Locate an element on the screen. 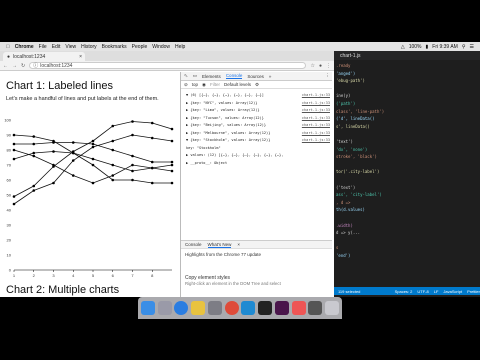 This screenshot has width=480, height=360. forward-icon: → is located at coordinates (14, 66).